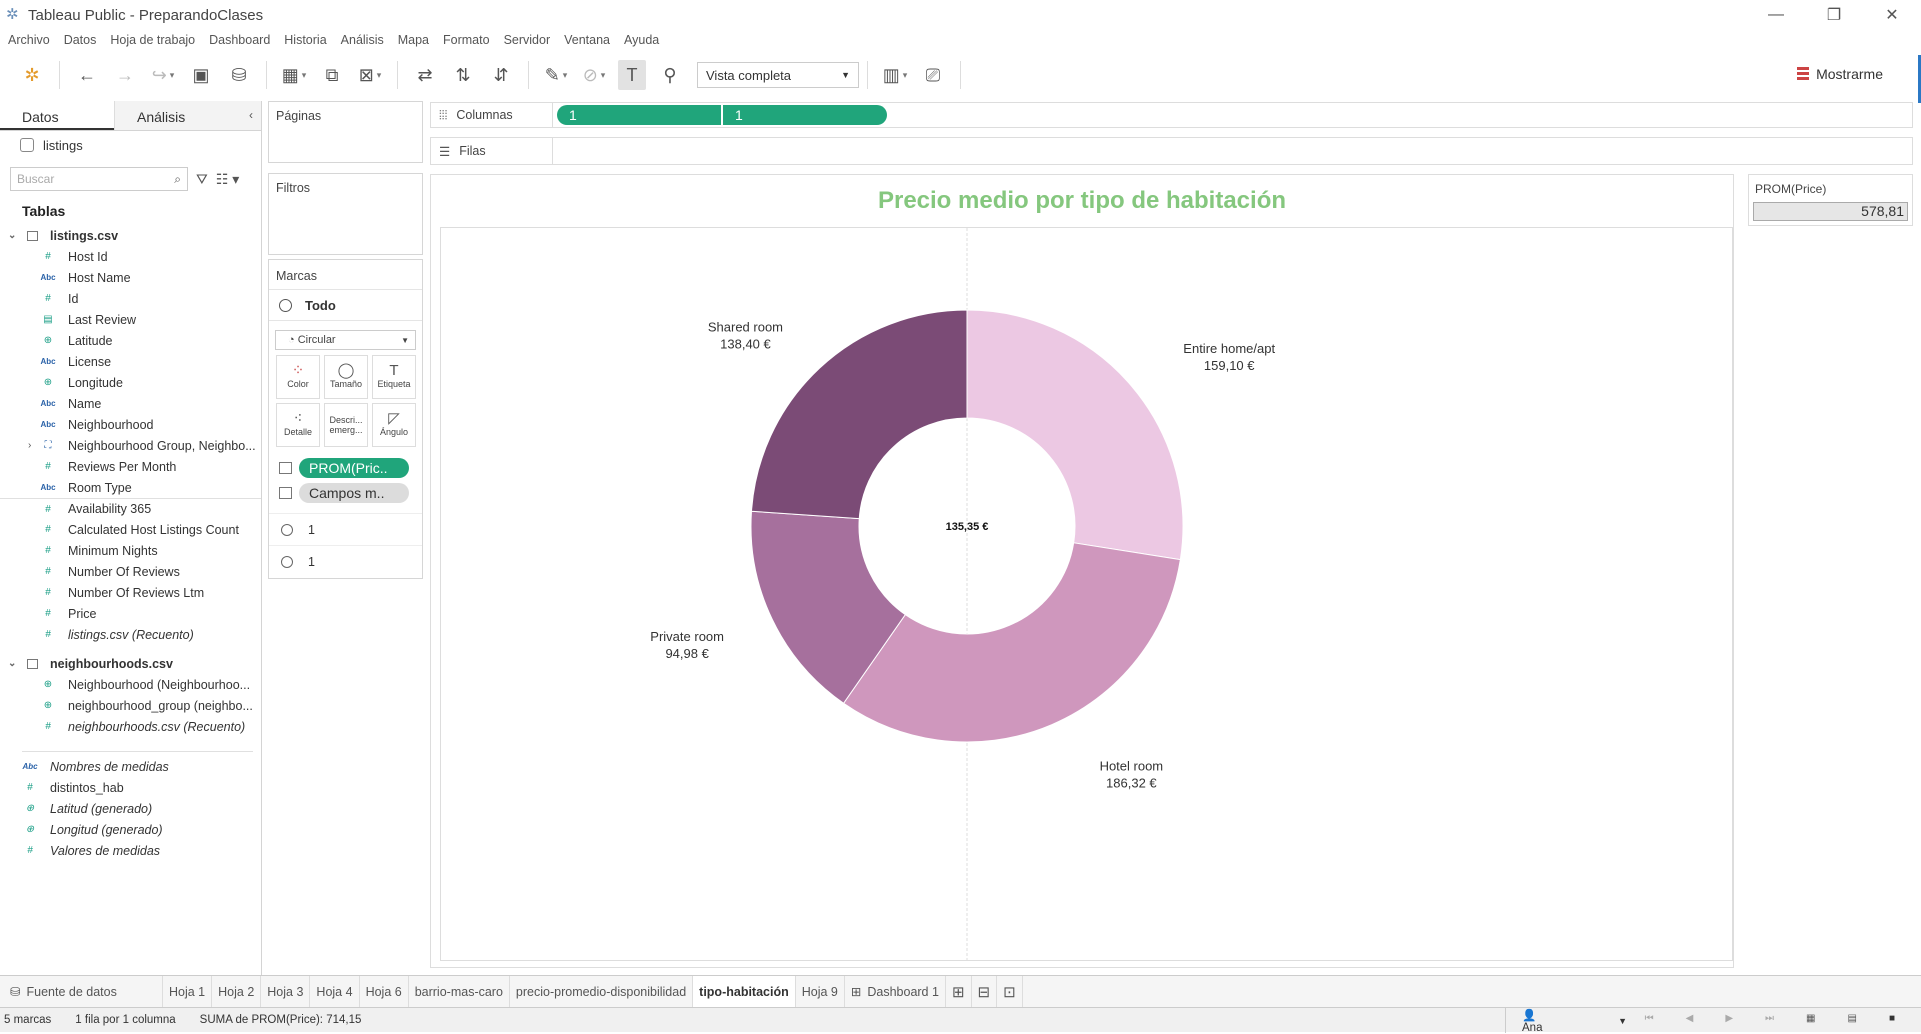  I want to click on highlight-icon: ✎ ▾, so click(556, 75).